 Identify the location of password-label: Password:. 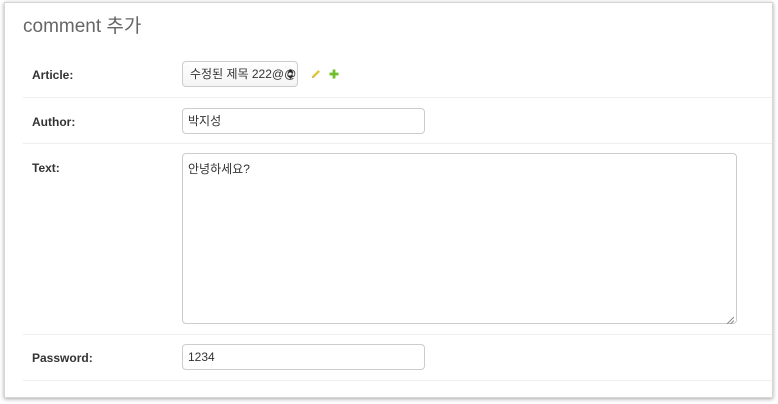
(62, 358).